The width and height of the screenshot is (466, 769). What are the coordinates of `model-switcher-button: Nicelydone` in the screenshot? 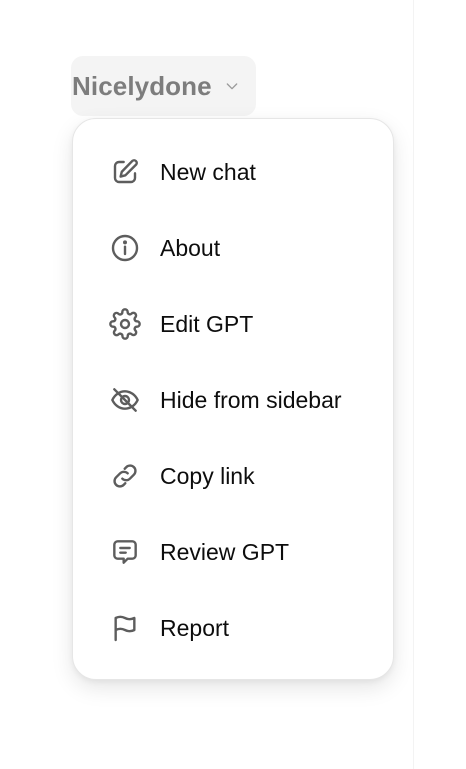 It's located at (163, 86).